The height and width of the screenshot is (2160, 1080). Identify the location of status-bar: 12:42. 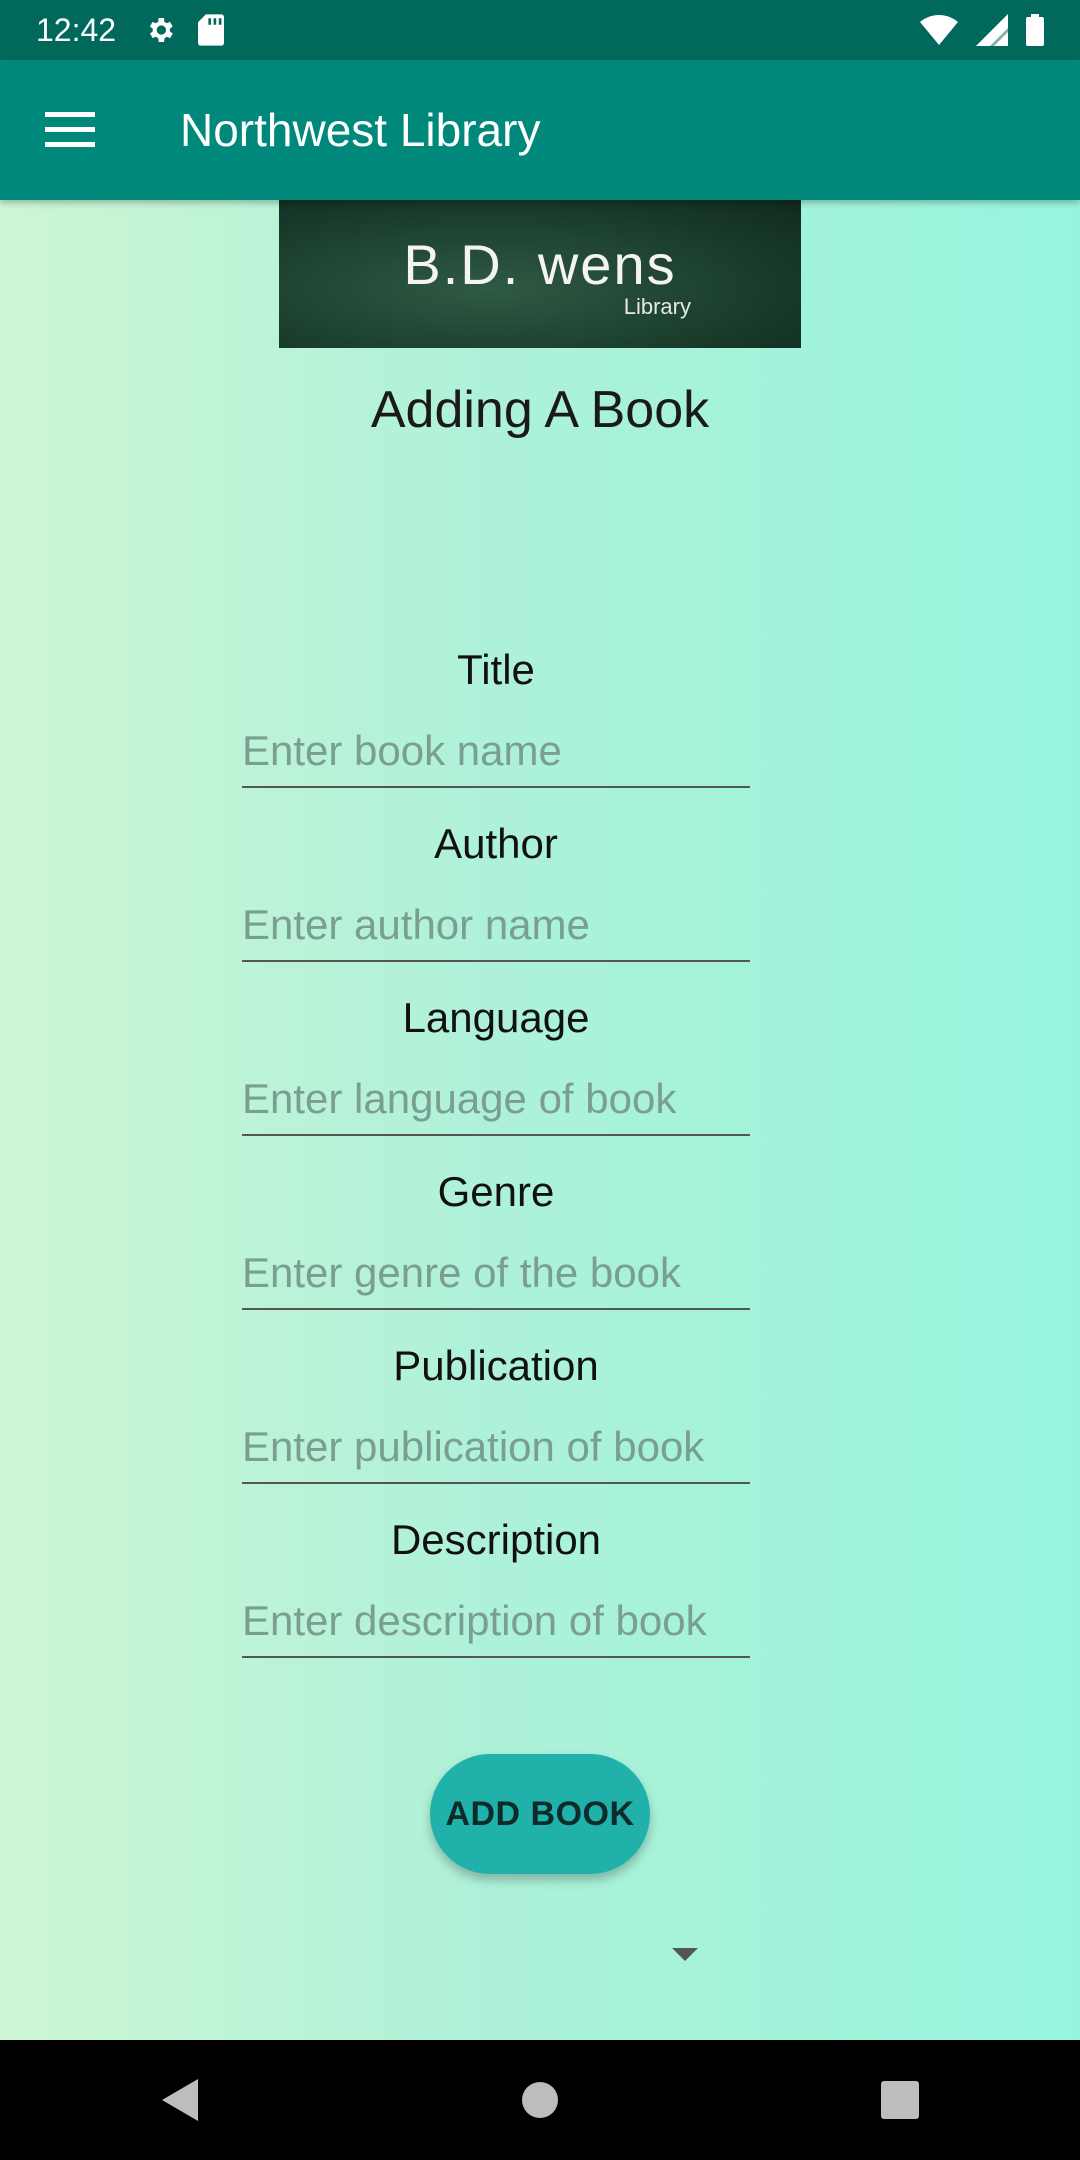
(540, 30).